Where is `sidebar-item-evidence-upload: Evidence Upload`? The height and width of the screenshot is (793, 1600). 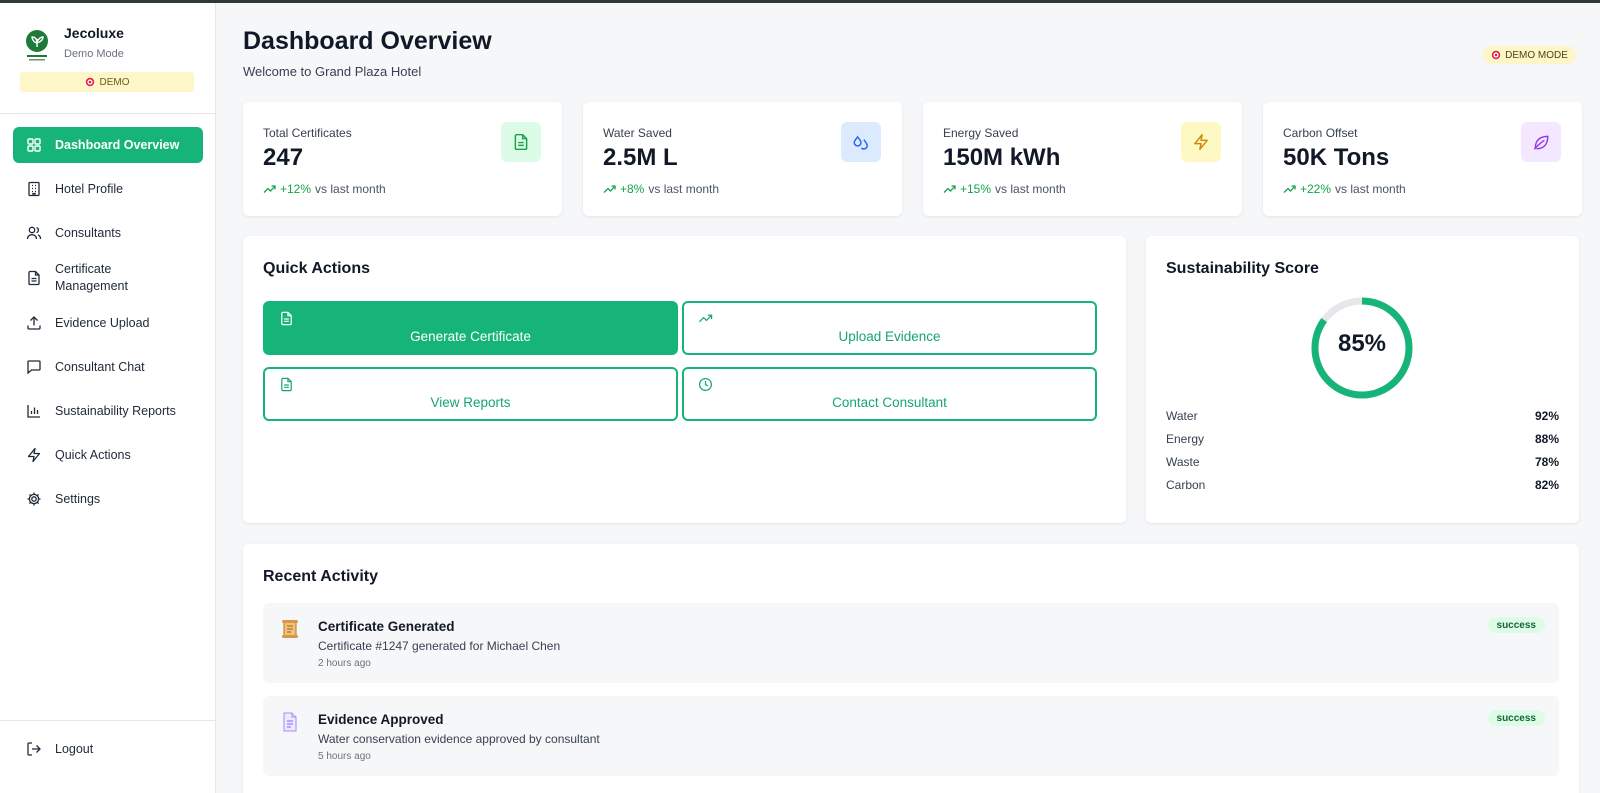 sidebar-item-evidence-upload: Evidence Upload is located at coordinates (108, 323).